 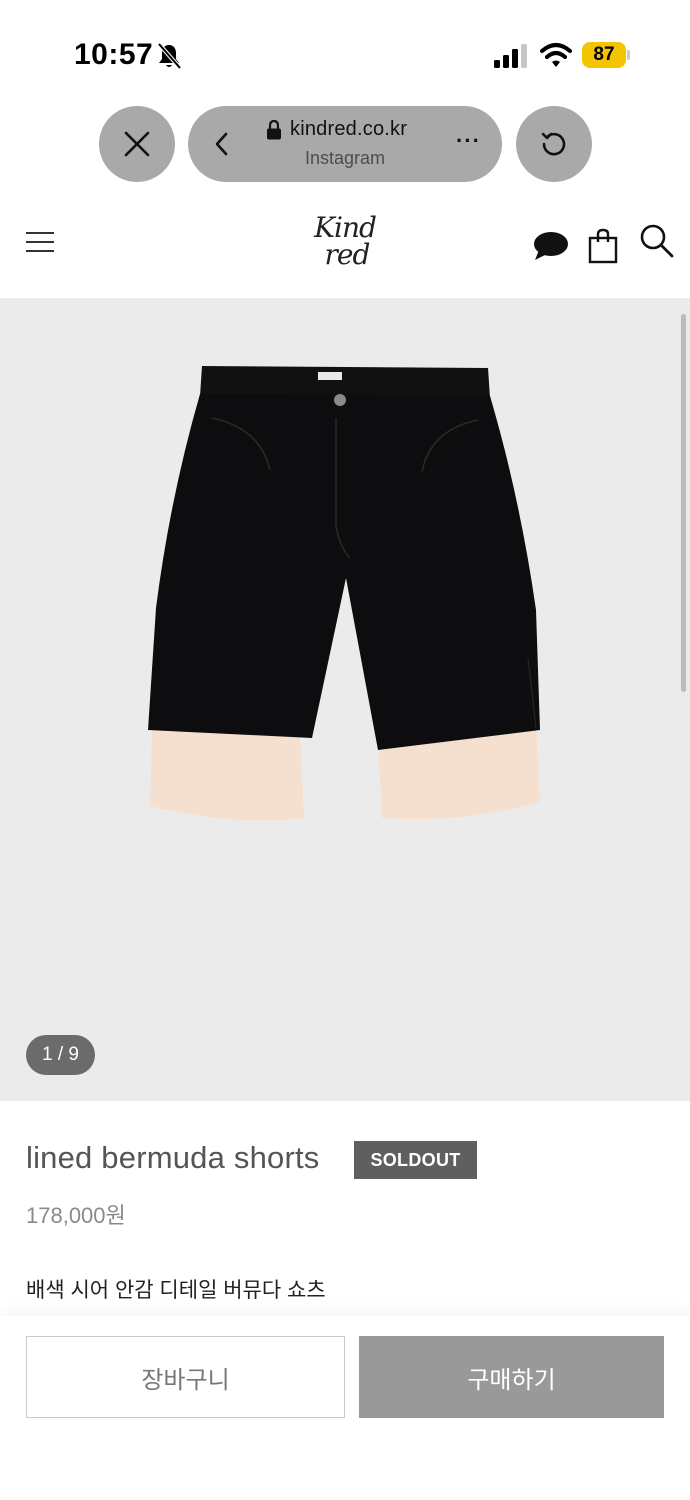 What do you see at coordinates (345, 144) in the screenshot?
I see `address-bar: kindred.co.kr Instagram ···` at bounding box center [345, 144].